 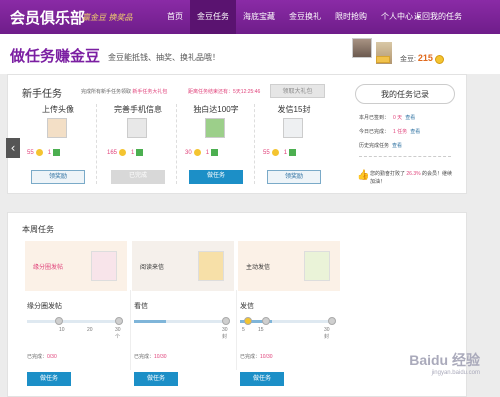 I want to click on task-name: 完善手机信息, so click(x=138, y=109).